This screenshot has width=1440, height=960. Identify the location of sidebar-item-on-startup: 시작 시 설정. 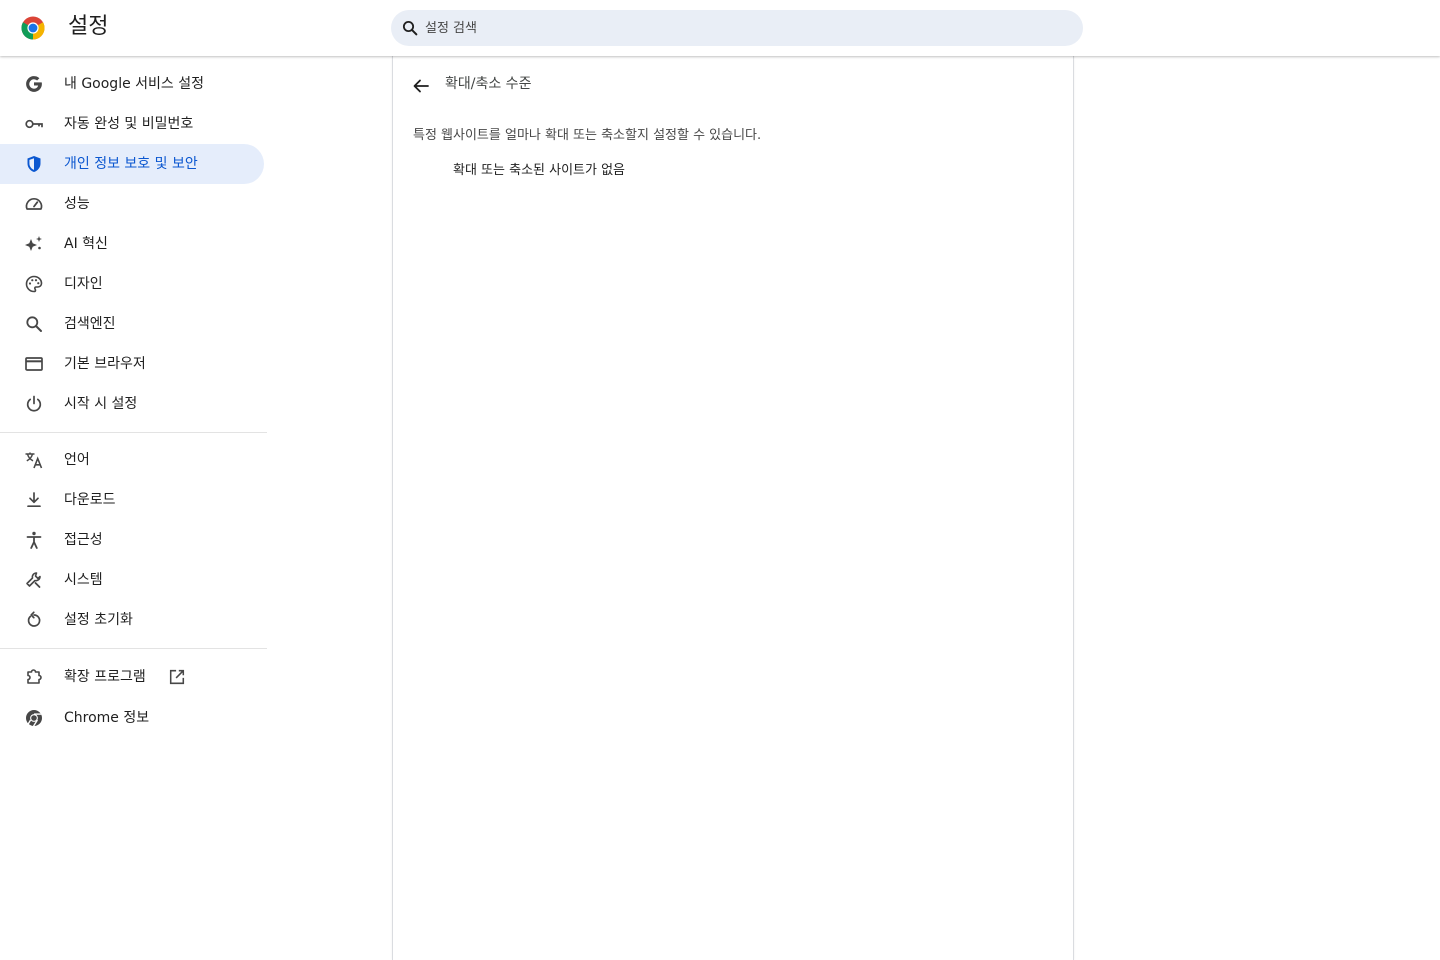
(132, 404).